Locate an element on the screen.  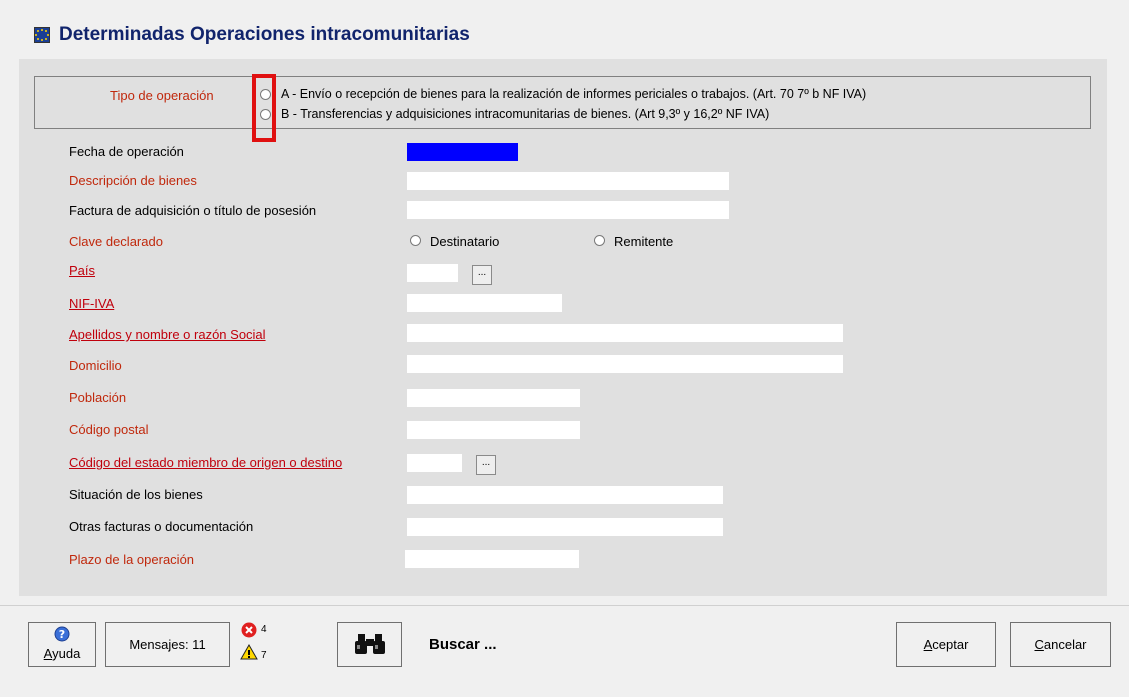
descripcion-input is located at coordinates (568, 181).